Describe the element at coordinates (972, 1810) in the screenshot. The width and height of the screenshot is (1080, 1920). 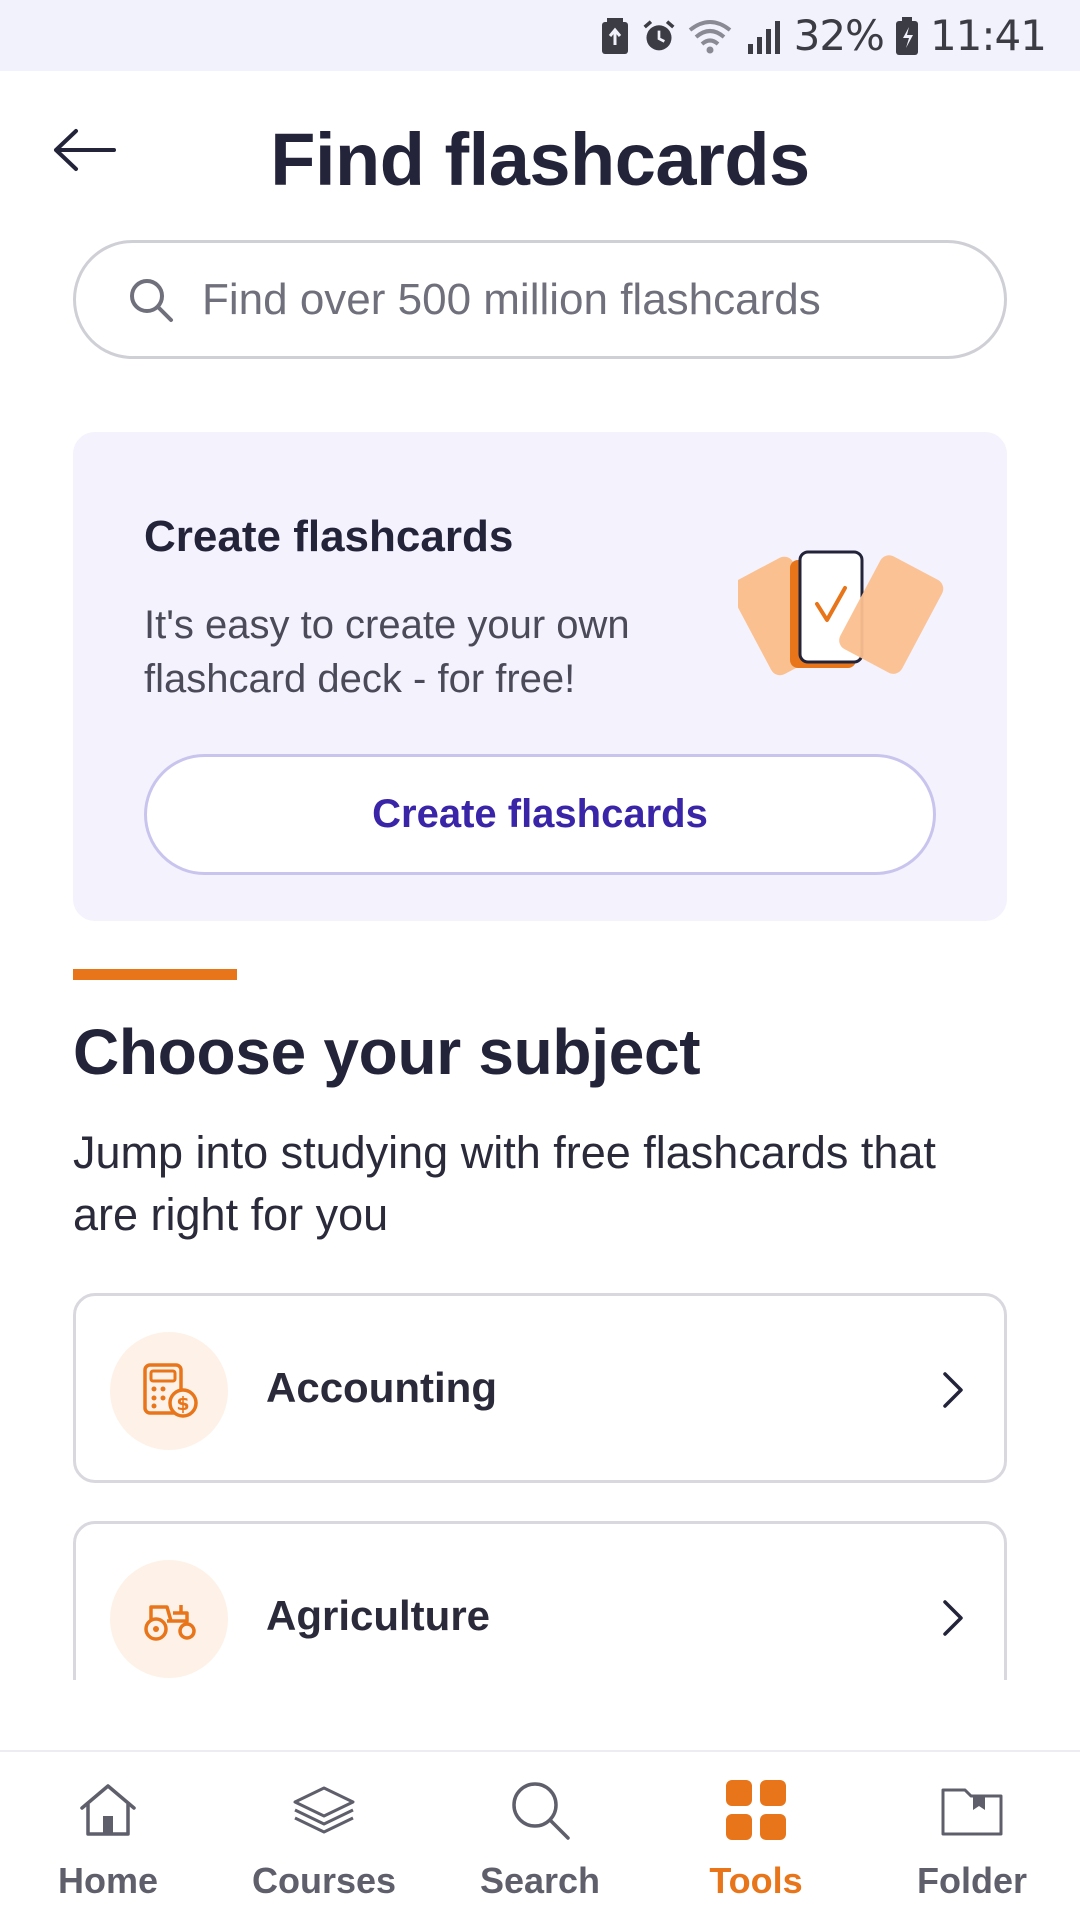
I see `folder-icon` at that location.